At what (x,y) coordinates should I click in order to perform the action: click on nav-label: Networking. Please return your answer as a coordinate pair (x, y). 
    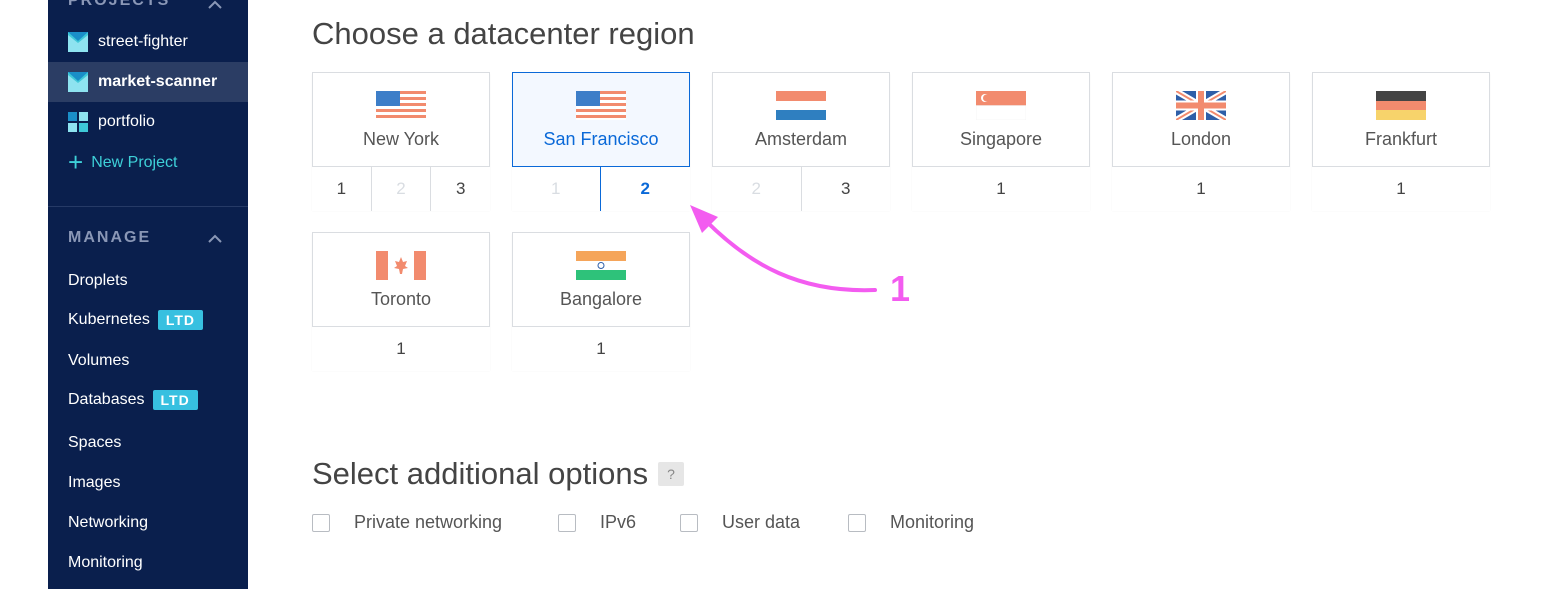
    Looking at the image, I should click on (108, 522).